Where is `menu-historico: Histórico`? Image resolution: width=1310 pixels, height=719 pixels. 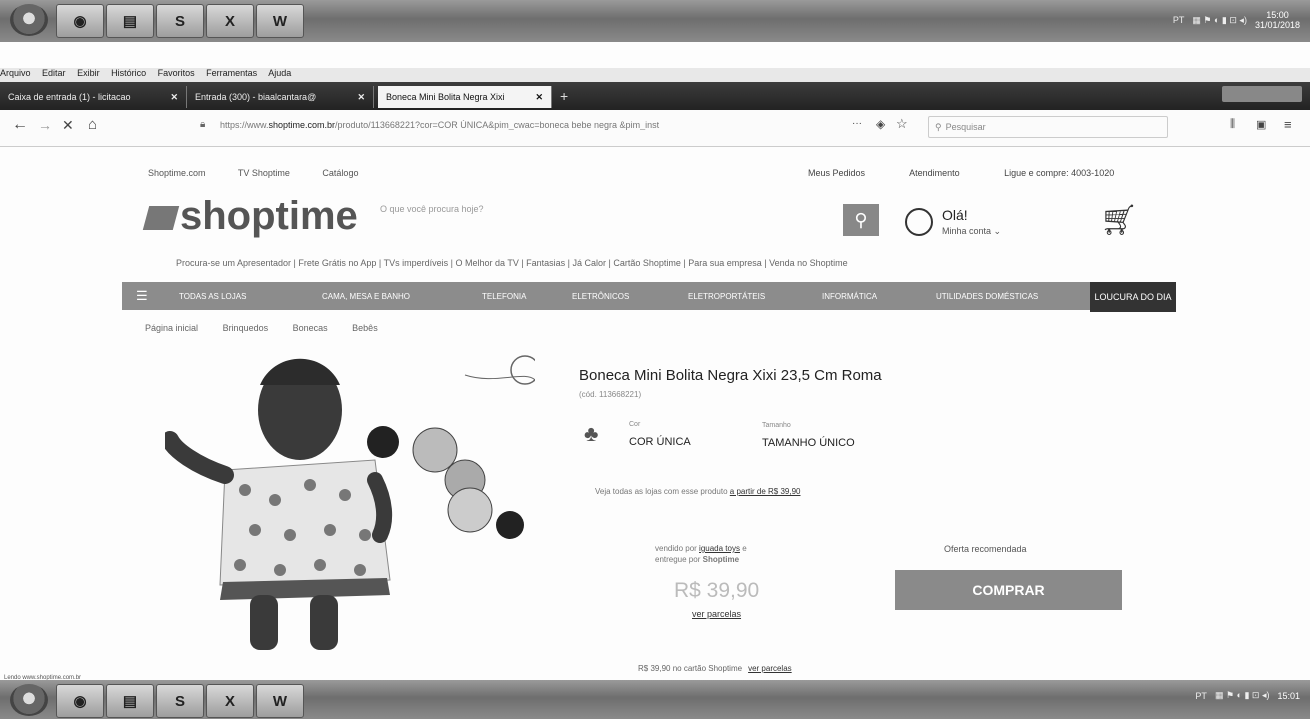 menu-historico: Histórico is located at coordinates (128, 73).